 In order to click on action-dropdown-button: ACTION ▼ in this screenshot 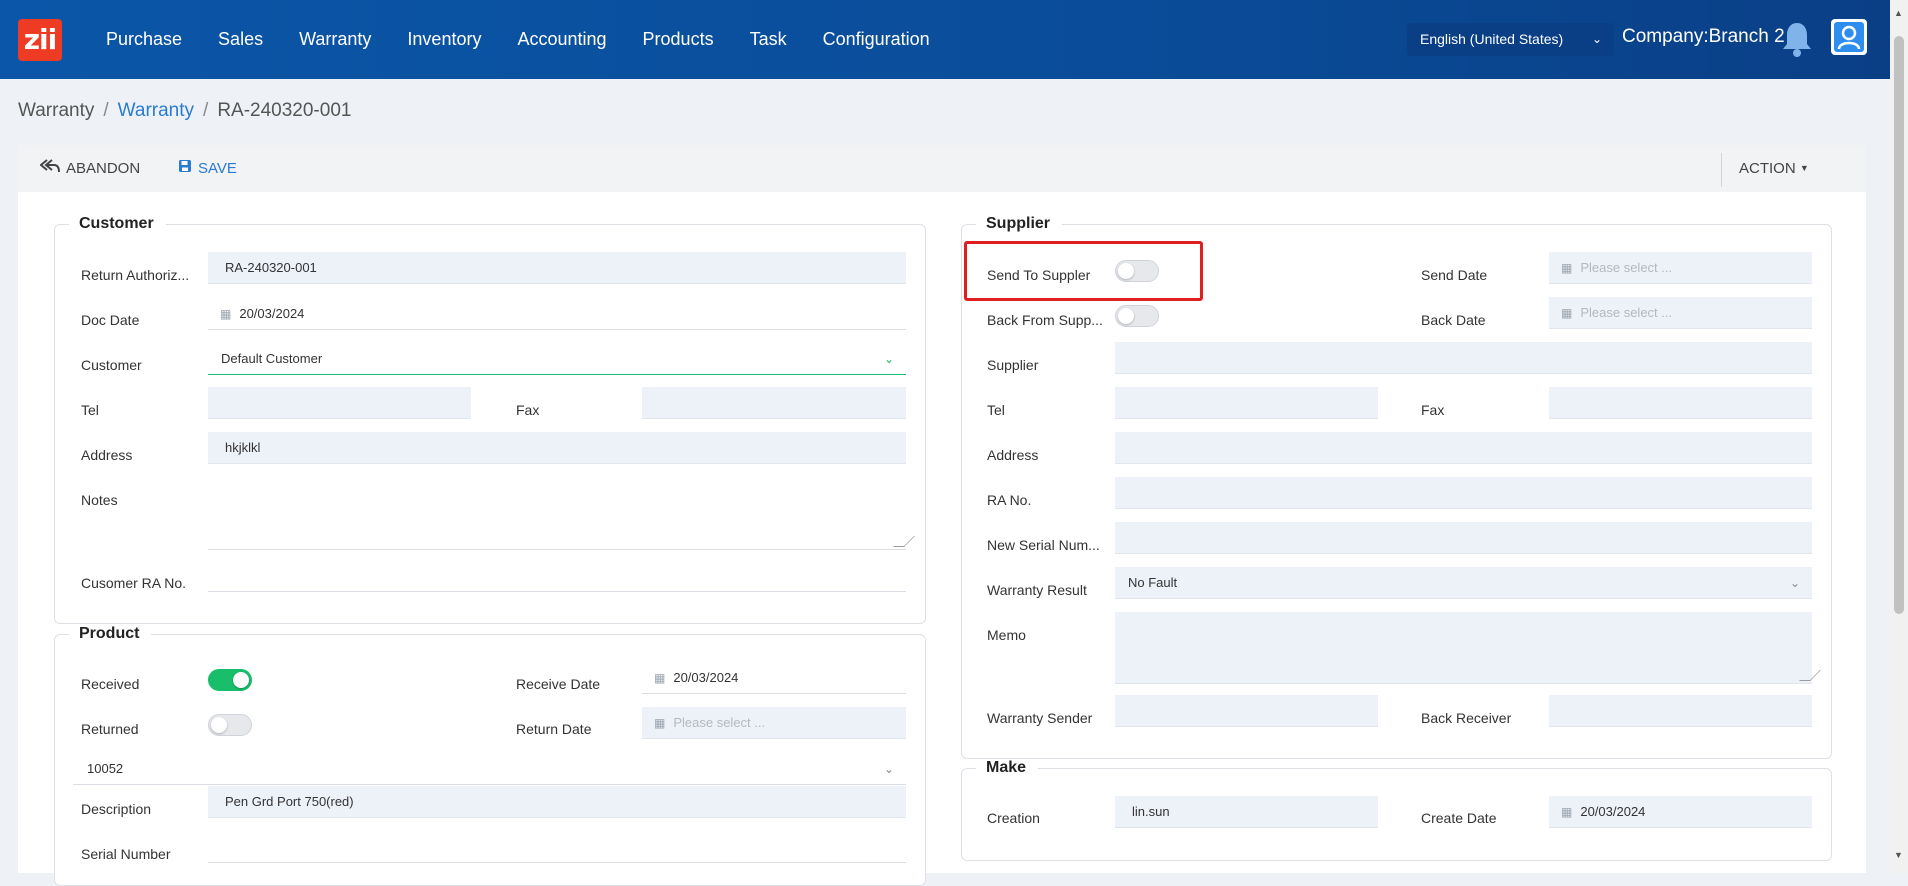, I will do `click(1774, 168)`.